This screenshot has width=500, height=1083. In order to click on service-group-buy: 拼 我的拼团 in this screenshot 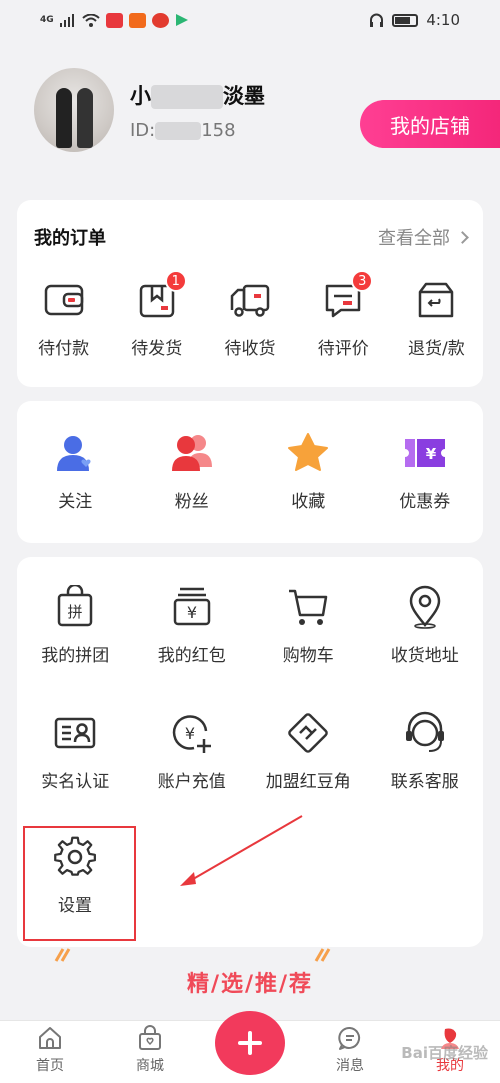, I will do `click(75, 624)`.